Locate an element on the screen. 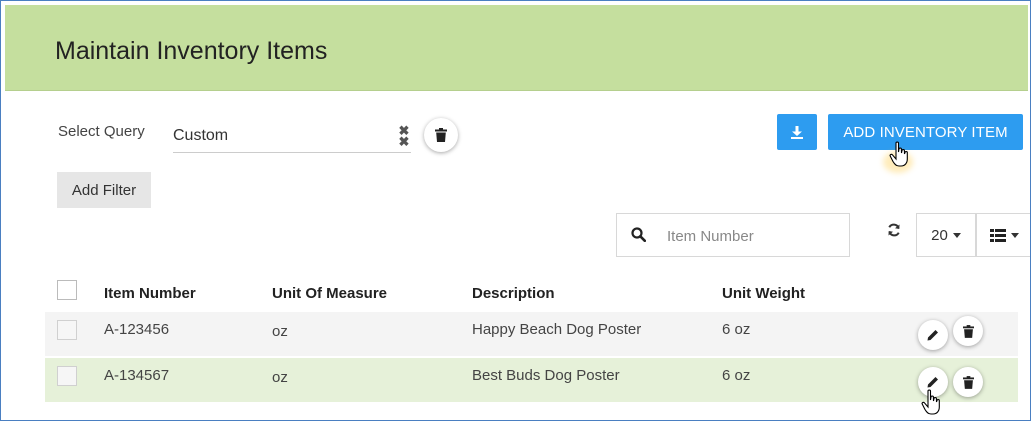 This screenshot has height=423, width=1033. select-query-label: Select Query is located at coordinates (101, 131).